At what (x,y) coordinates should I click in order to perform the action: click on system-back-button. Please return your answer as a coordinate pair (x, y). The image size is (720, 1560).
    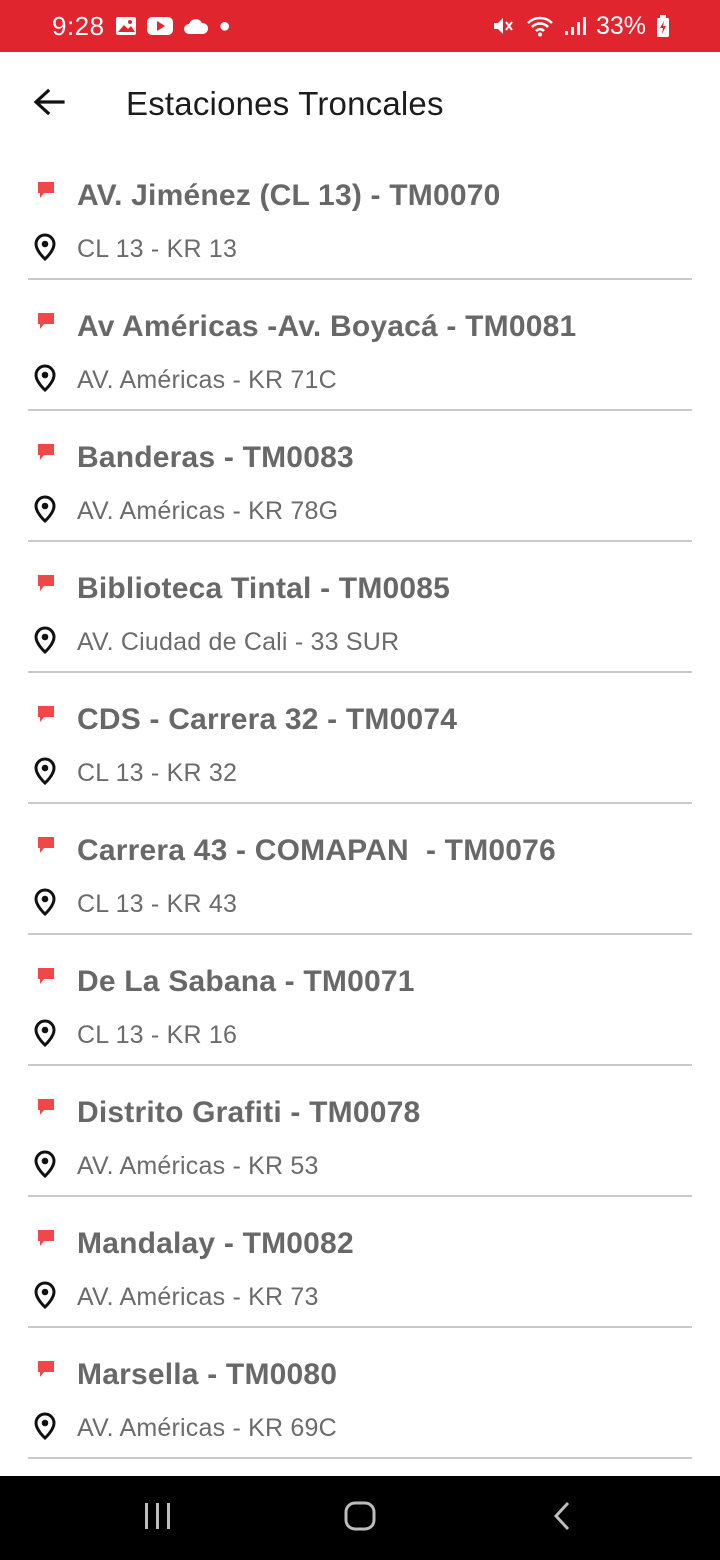
    Looking at the image, I should click on (562, 1518).